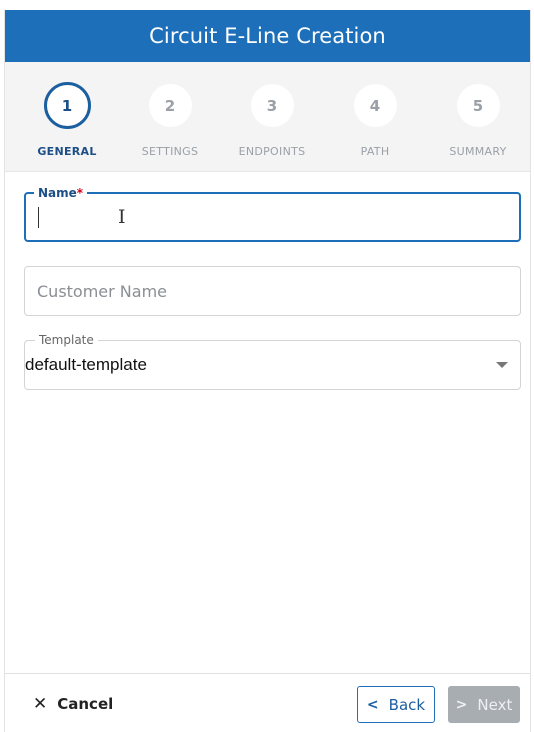  Describe the element at coordinates (375, 151) in the screenshot. I see `step-label: PATH` at that location.